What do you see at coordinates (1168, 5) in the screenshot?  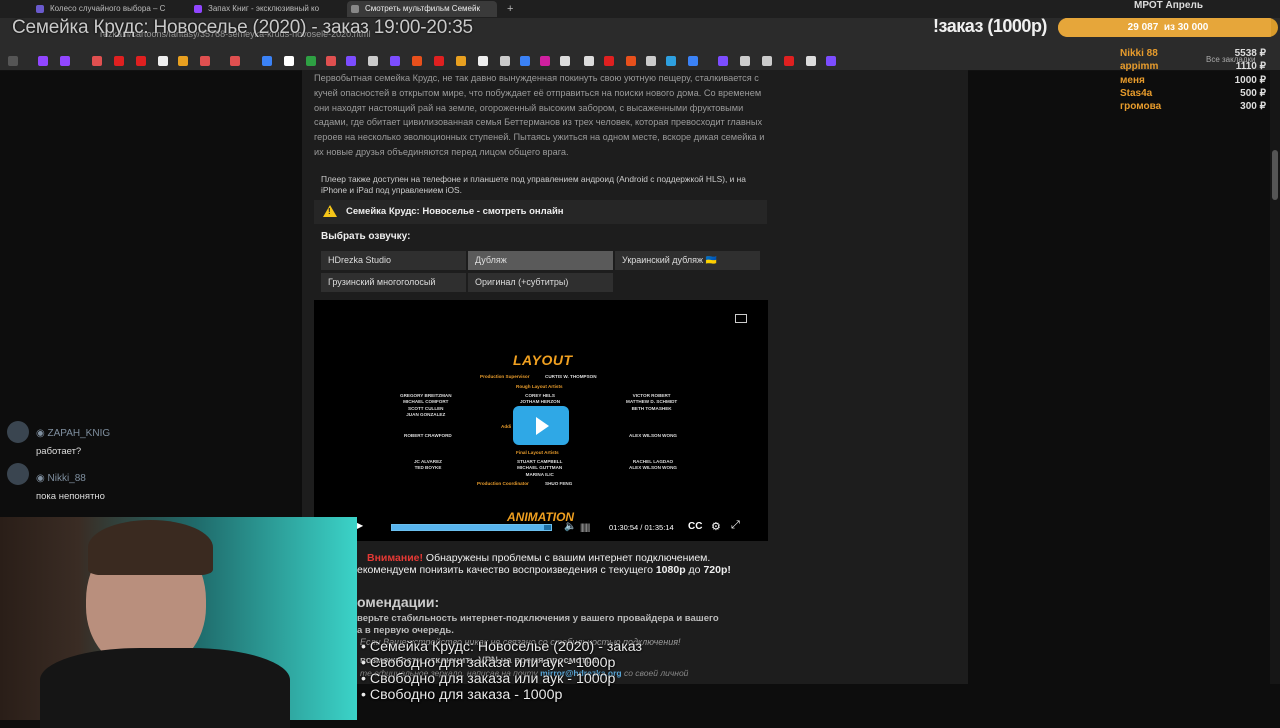 I see `goal-title: МРОТ Апрель` at bounding box center [1168, 5].